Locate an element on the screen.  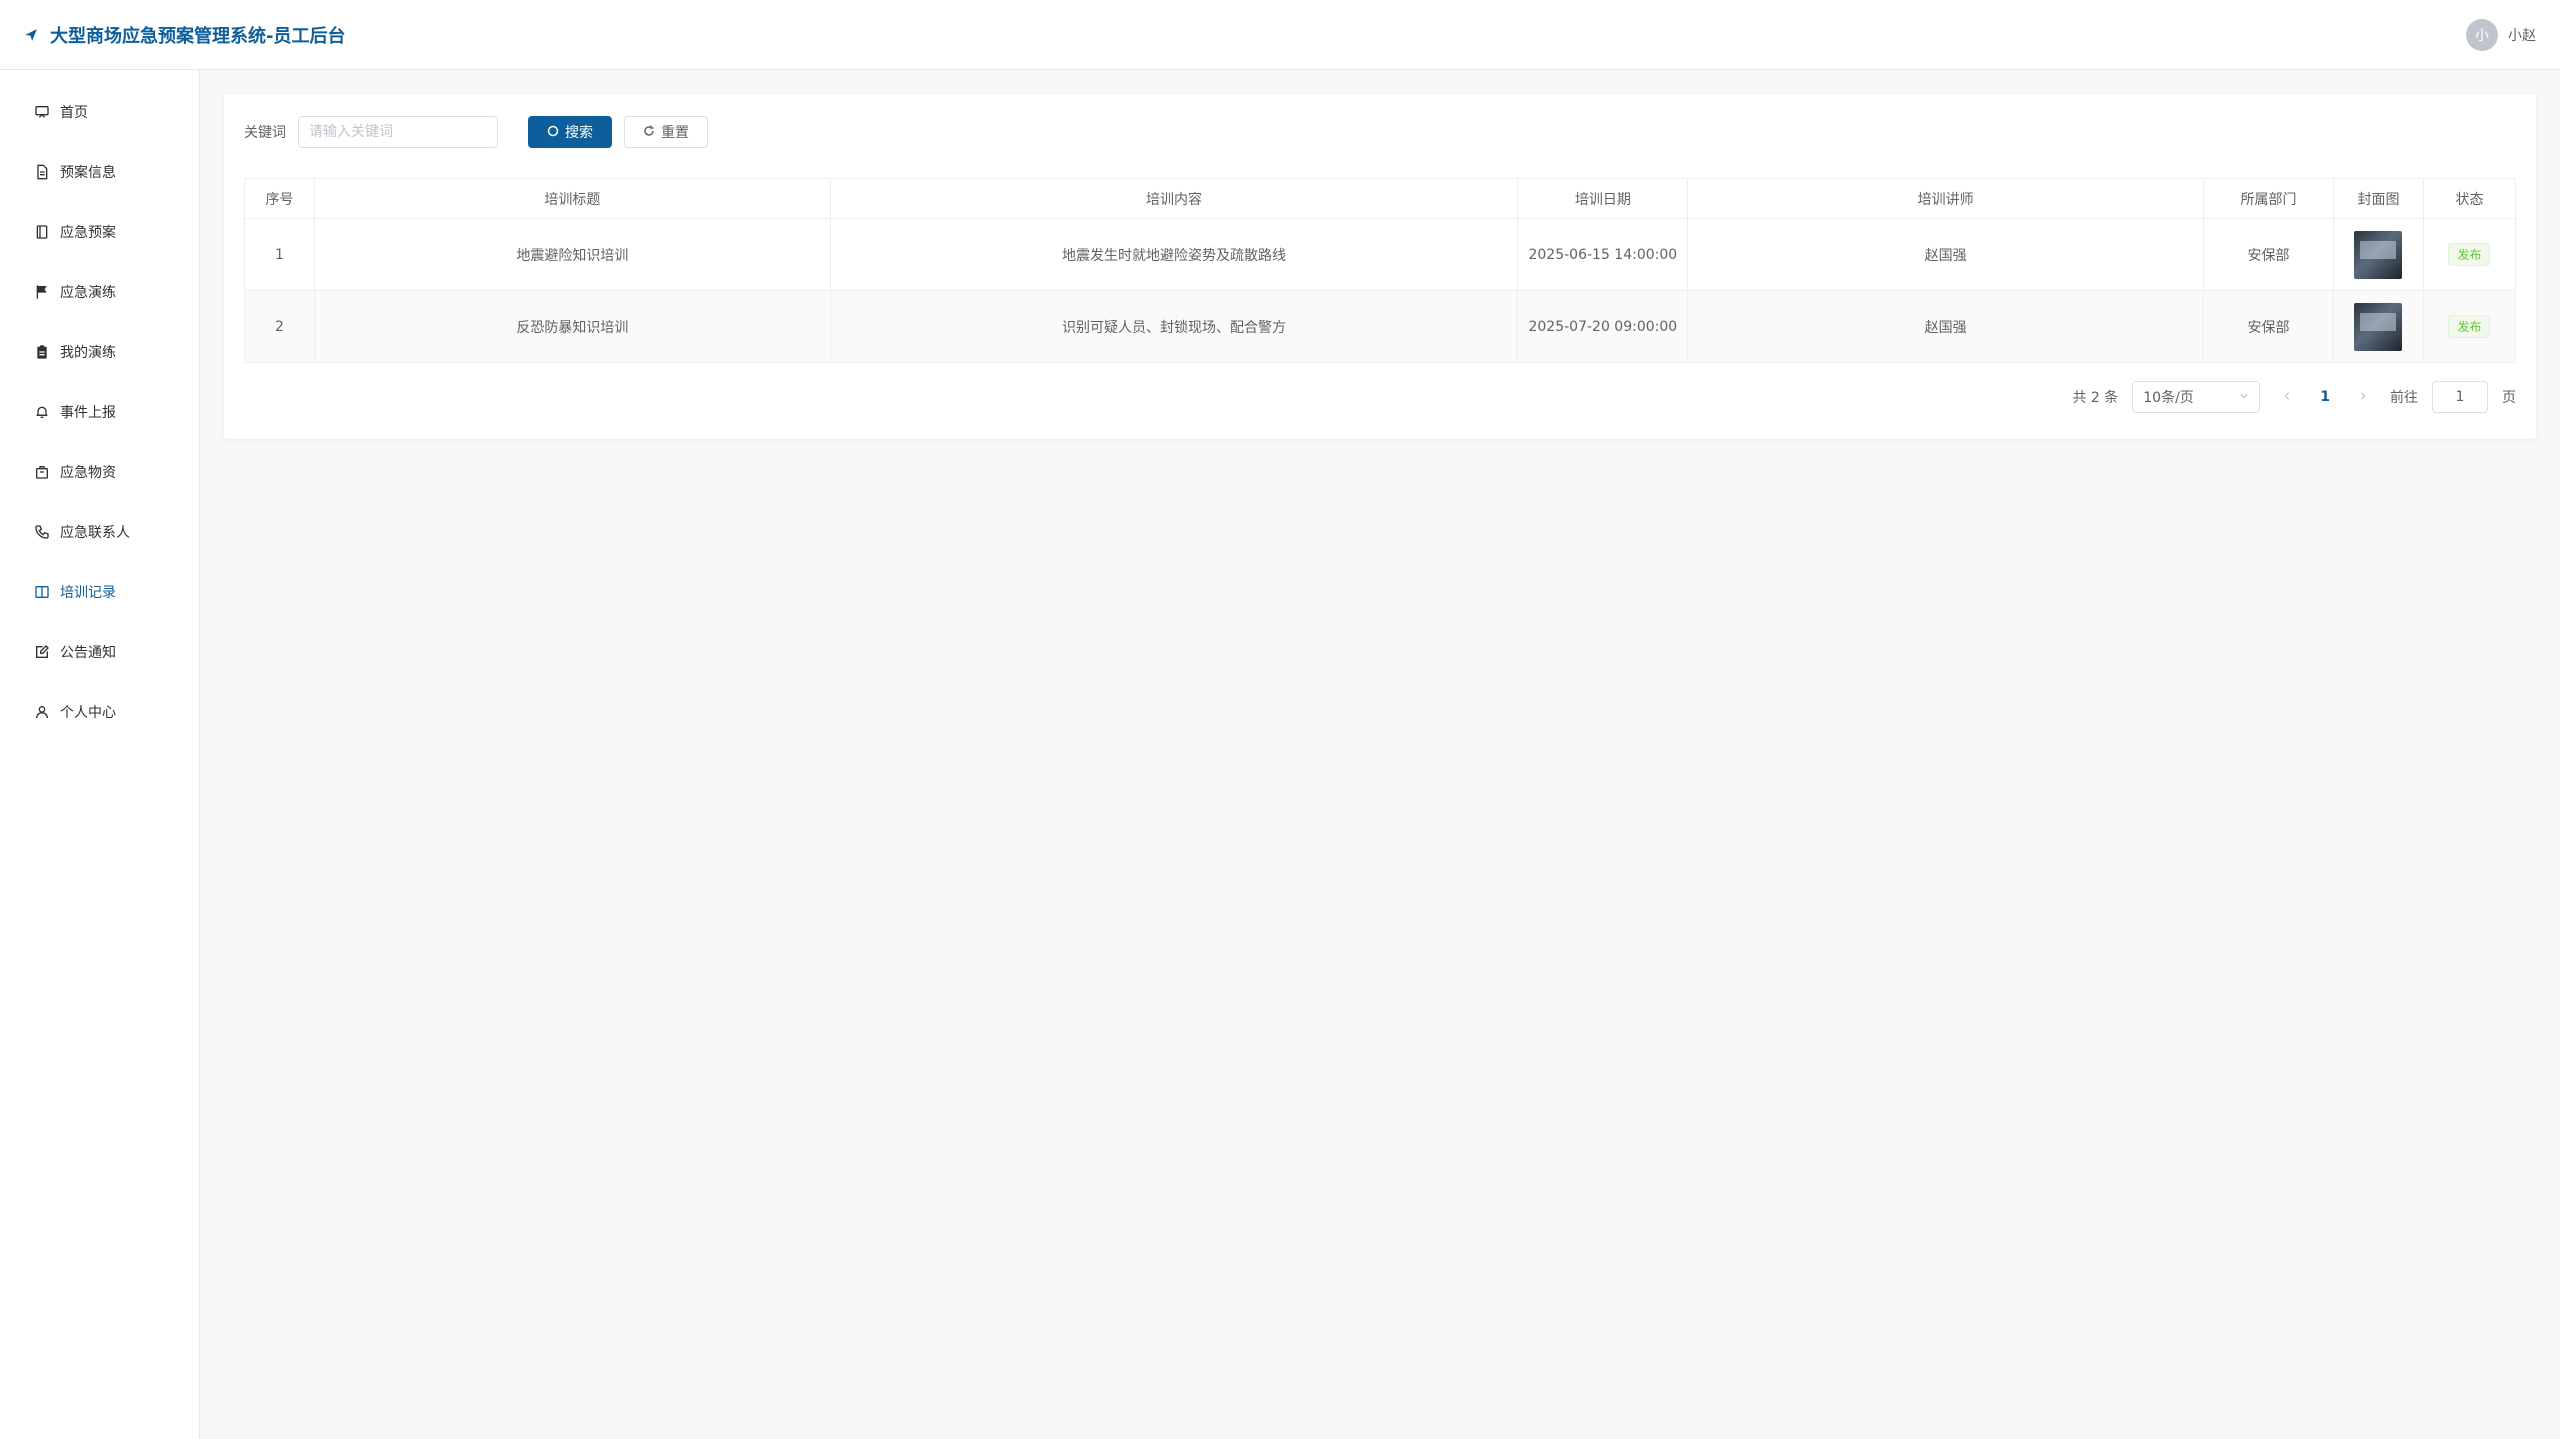
open-book-icon is located at coordinates (42, 592).